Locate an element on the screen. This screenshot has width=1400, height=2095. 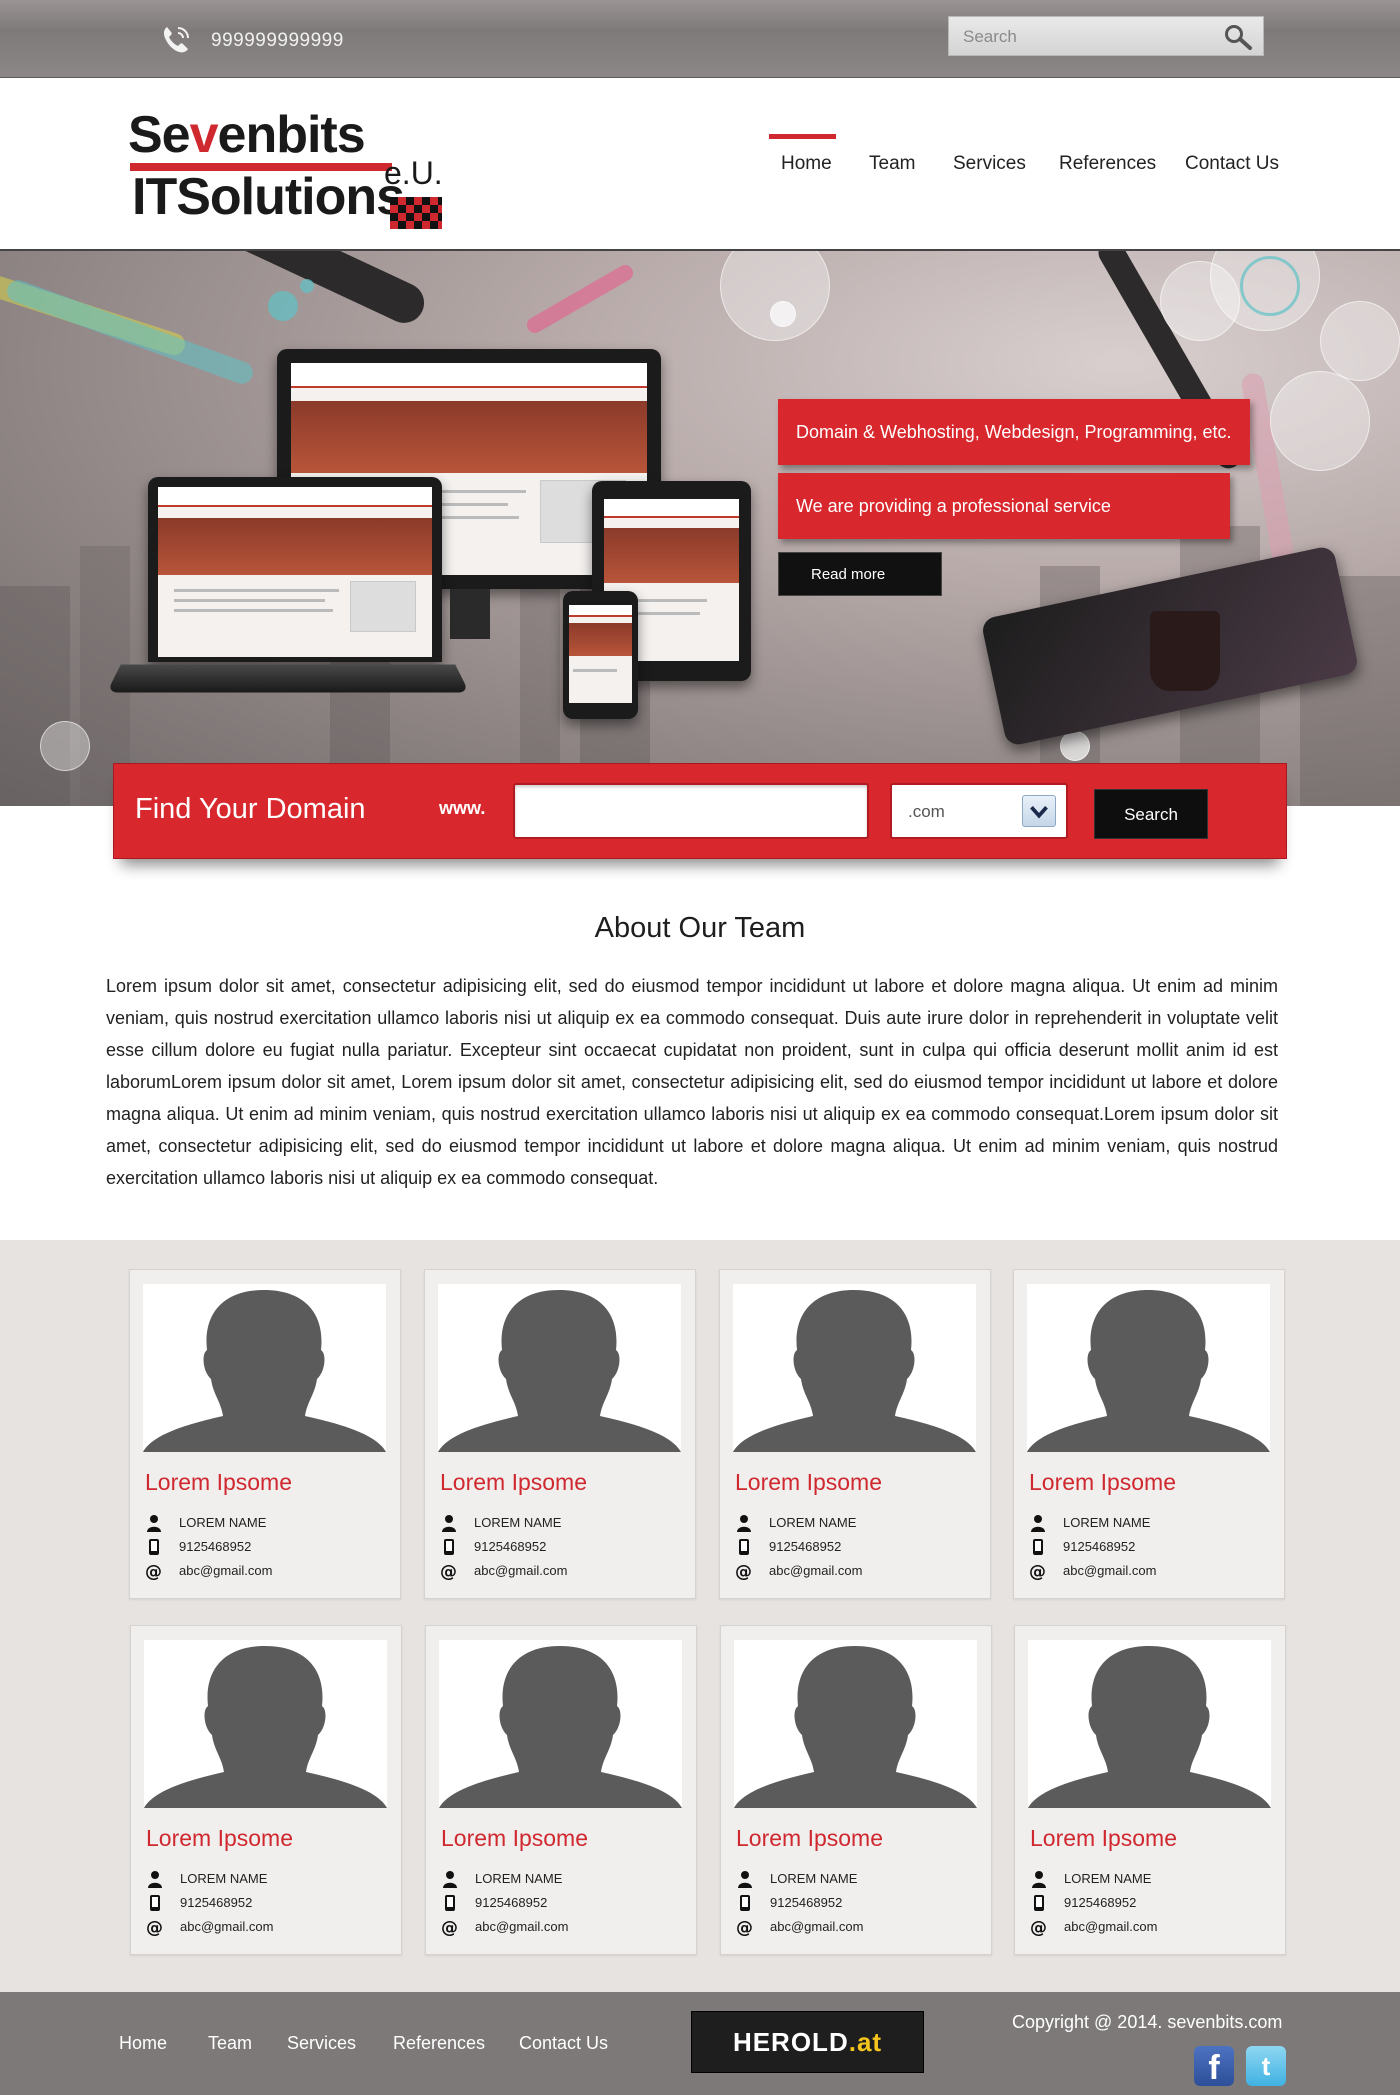
phone-number: 999999999999 is located at coordinates (277, 40).